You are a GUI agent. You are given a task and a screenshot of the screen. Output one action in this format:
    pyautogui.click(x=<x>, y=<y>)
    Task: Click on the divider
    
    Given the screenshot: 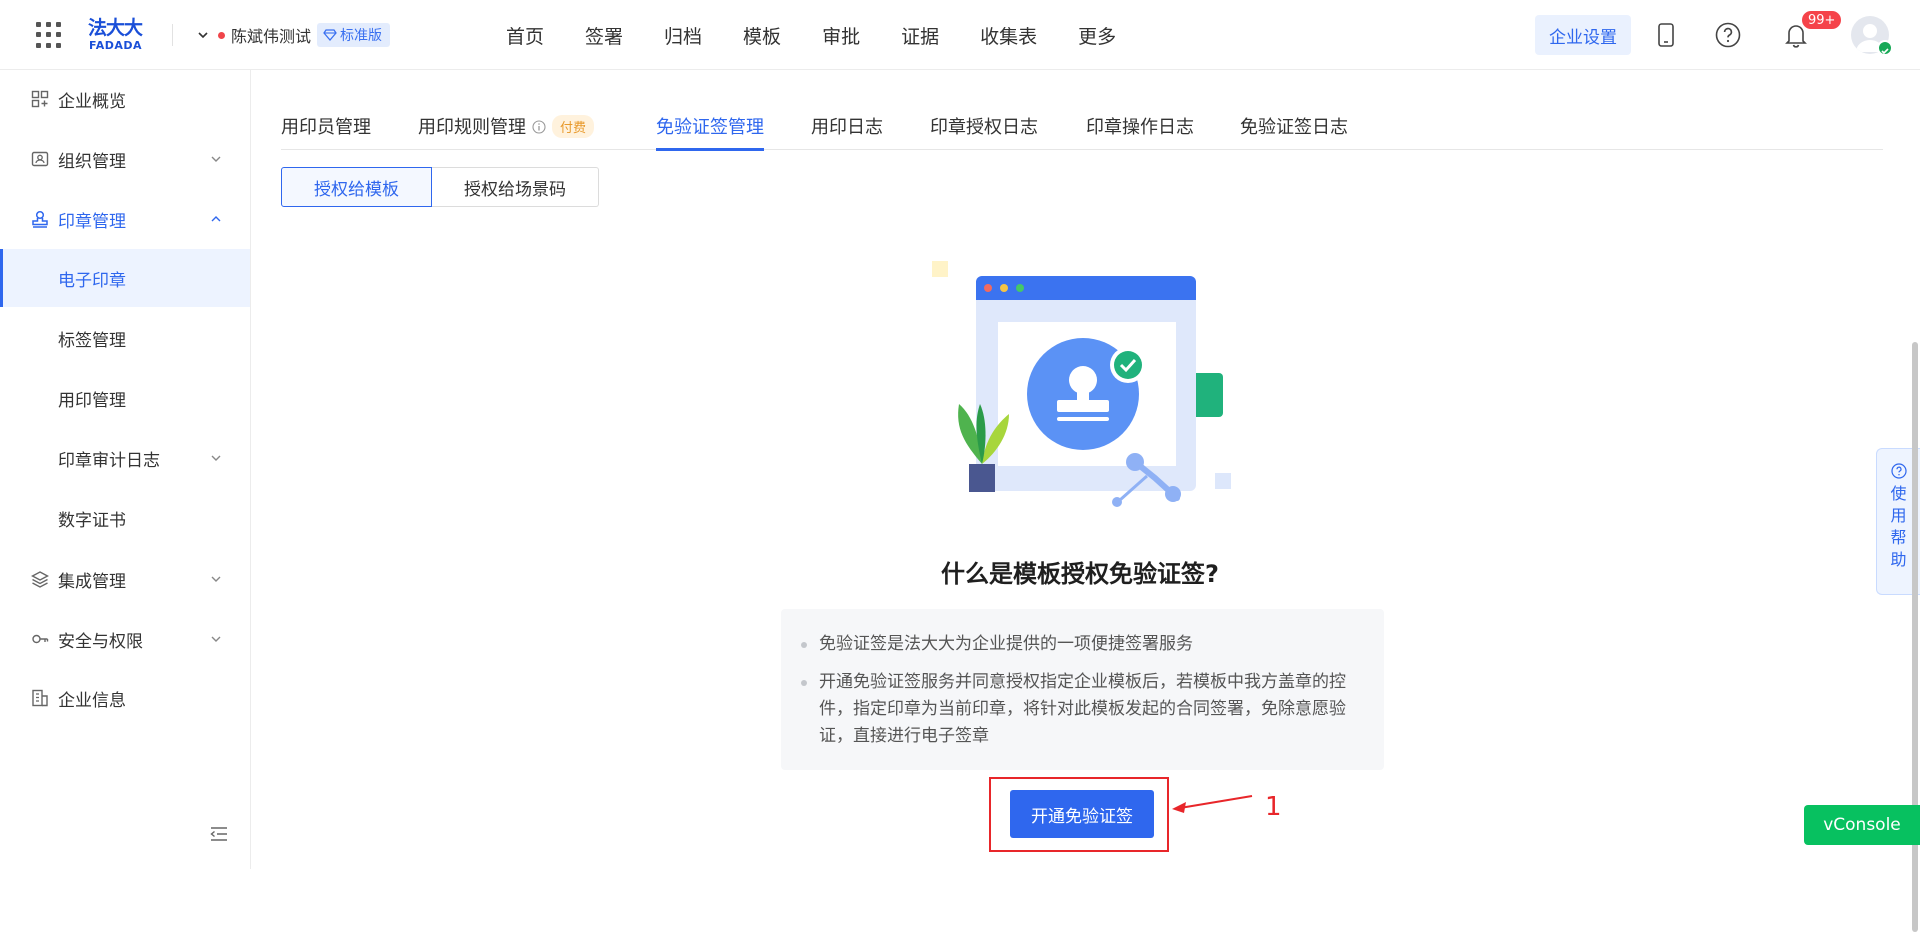 What is the action you would take?
    pyautogui.click(x=172, y=35)
    